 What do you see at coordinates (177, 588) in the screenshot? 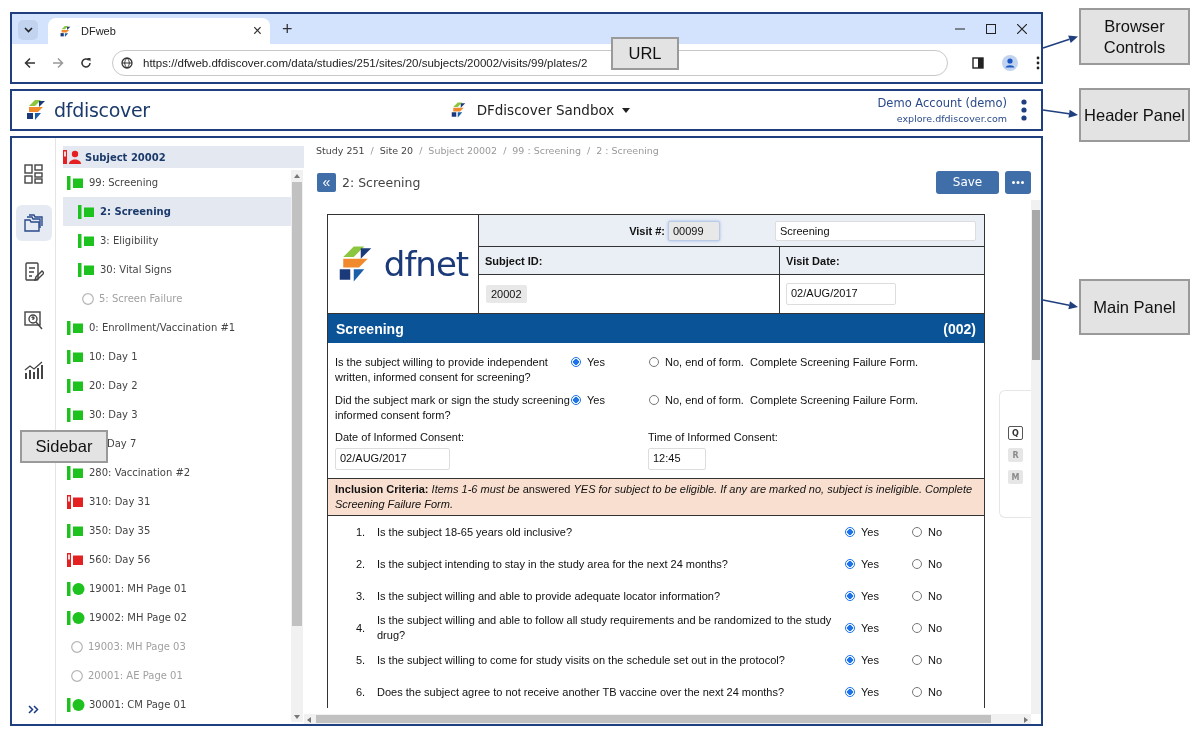
I see `visit-item: 19001: MH Page 01` at bounding box center [177, 588].